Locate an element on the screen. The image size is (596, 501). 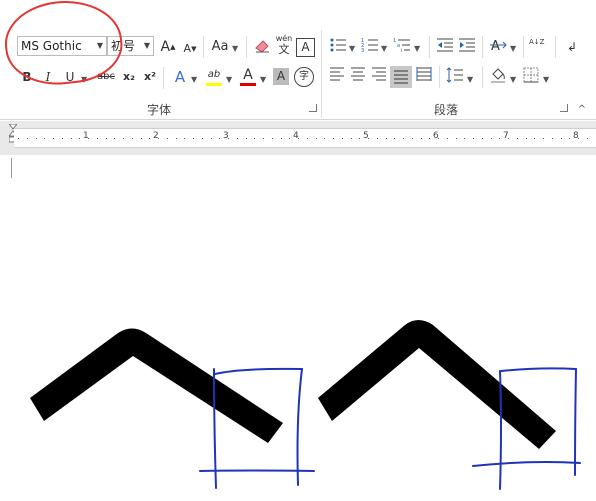
ruler-number: 7 is located at coordinates (506, 136).